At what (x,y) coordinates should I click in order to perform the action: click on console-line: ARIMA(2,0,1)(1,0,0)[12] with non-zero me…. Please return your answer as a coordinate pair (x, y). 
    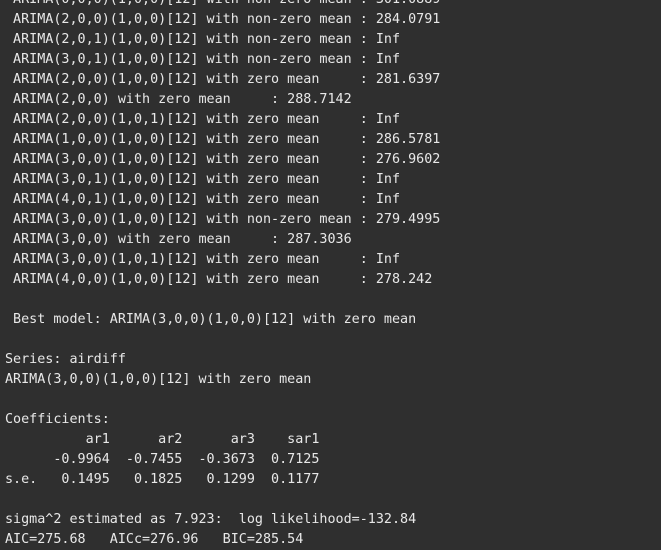
    Looking at the image, I should click on (203, 39).